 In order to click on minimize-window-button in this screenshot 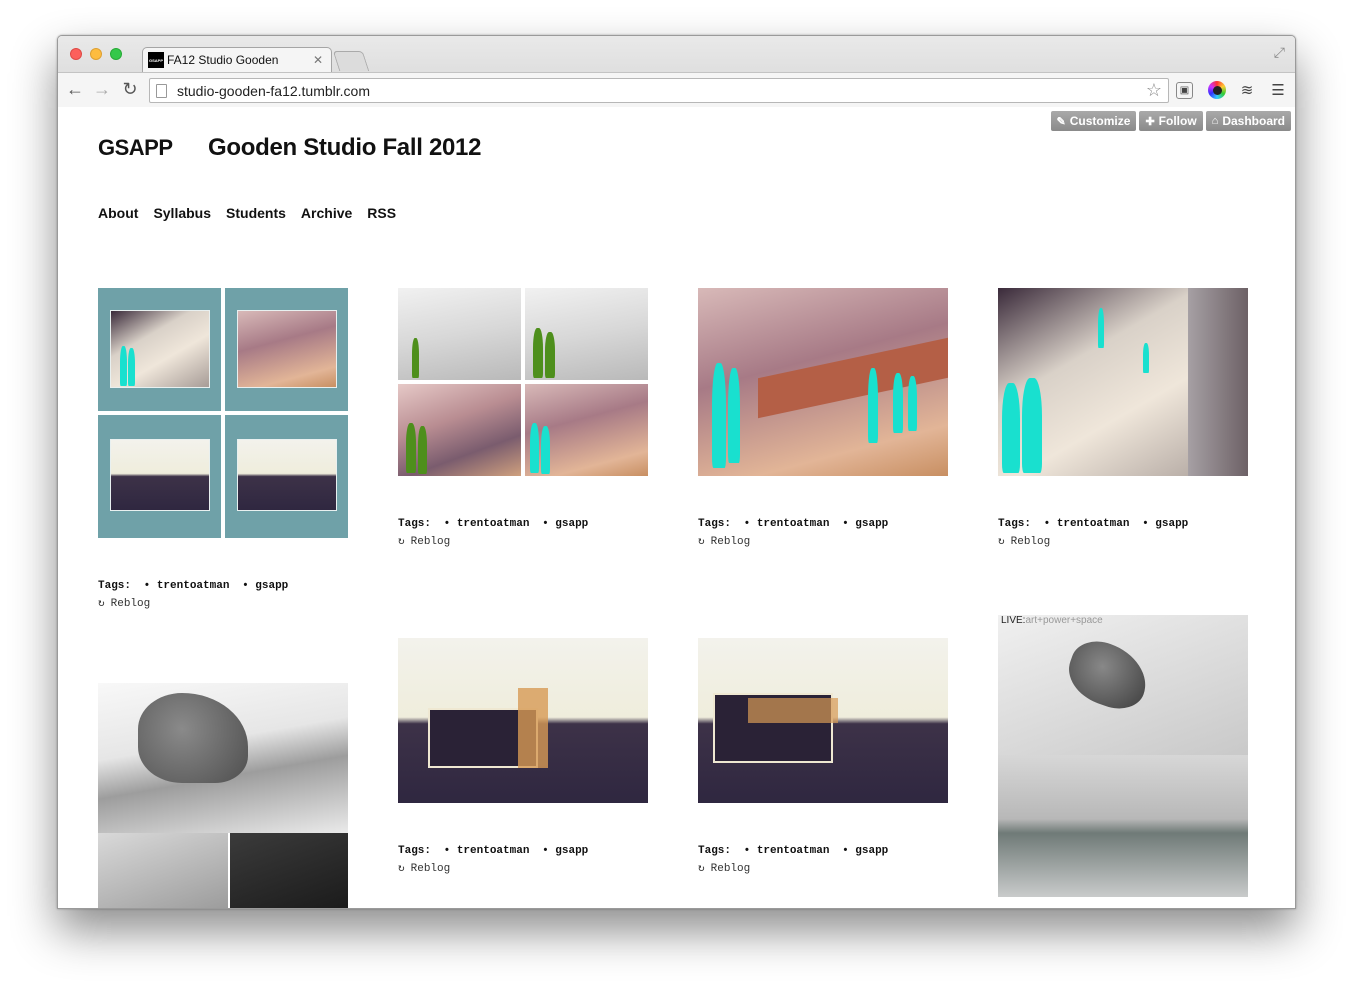, I will do `click(96, 54)`.